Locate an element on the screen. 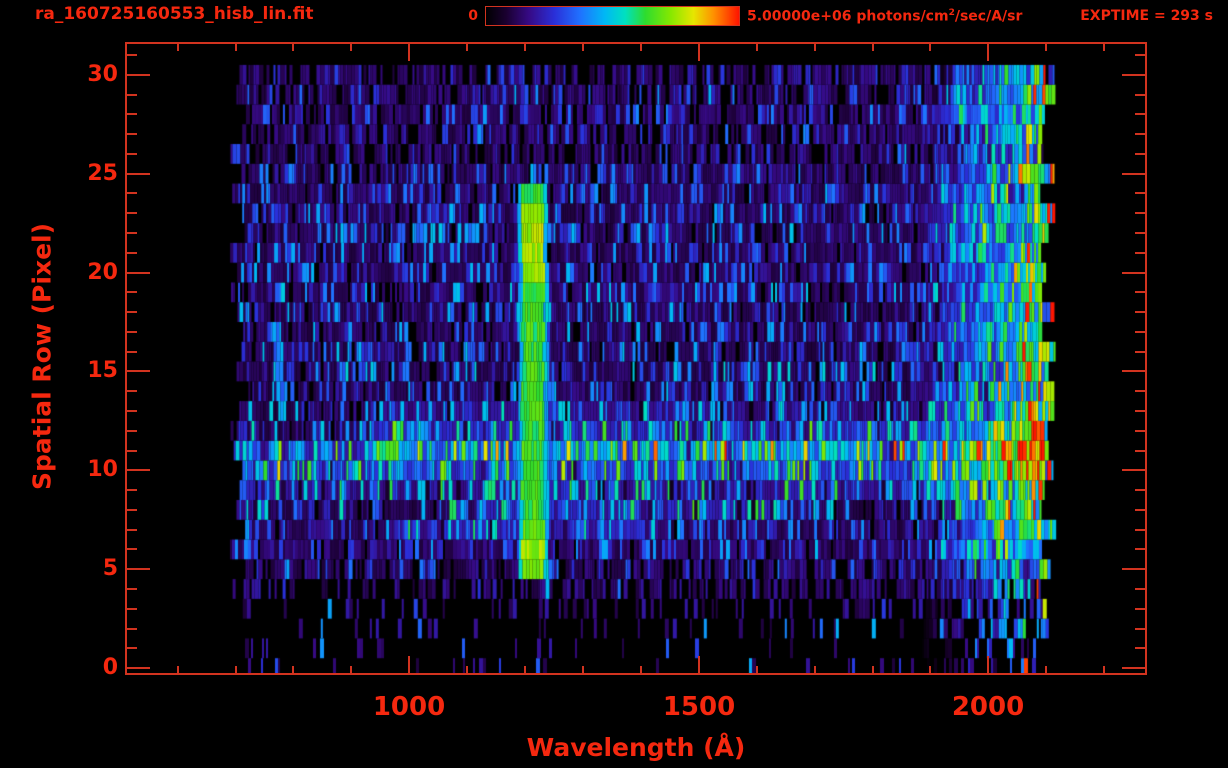  y-tick-label: 5 is located at coordinates (110, 568).